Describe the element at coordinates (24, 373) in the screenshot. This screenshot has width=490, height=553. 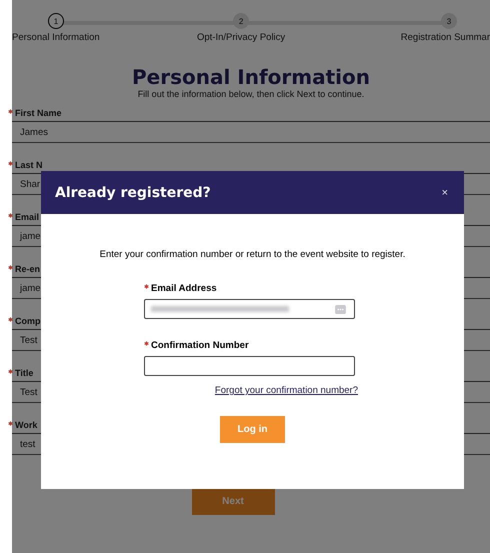
I see `field-label: Title` at that location.